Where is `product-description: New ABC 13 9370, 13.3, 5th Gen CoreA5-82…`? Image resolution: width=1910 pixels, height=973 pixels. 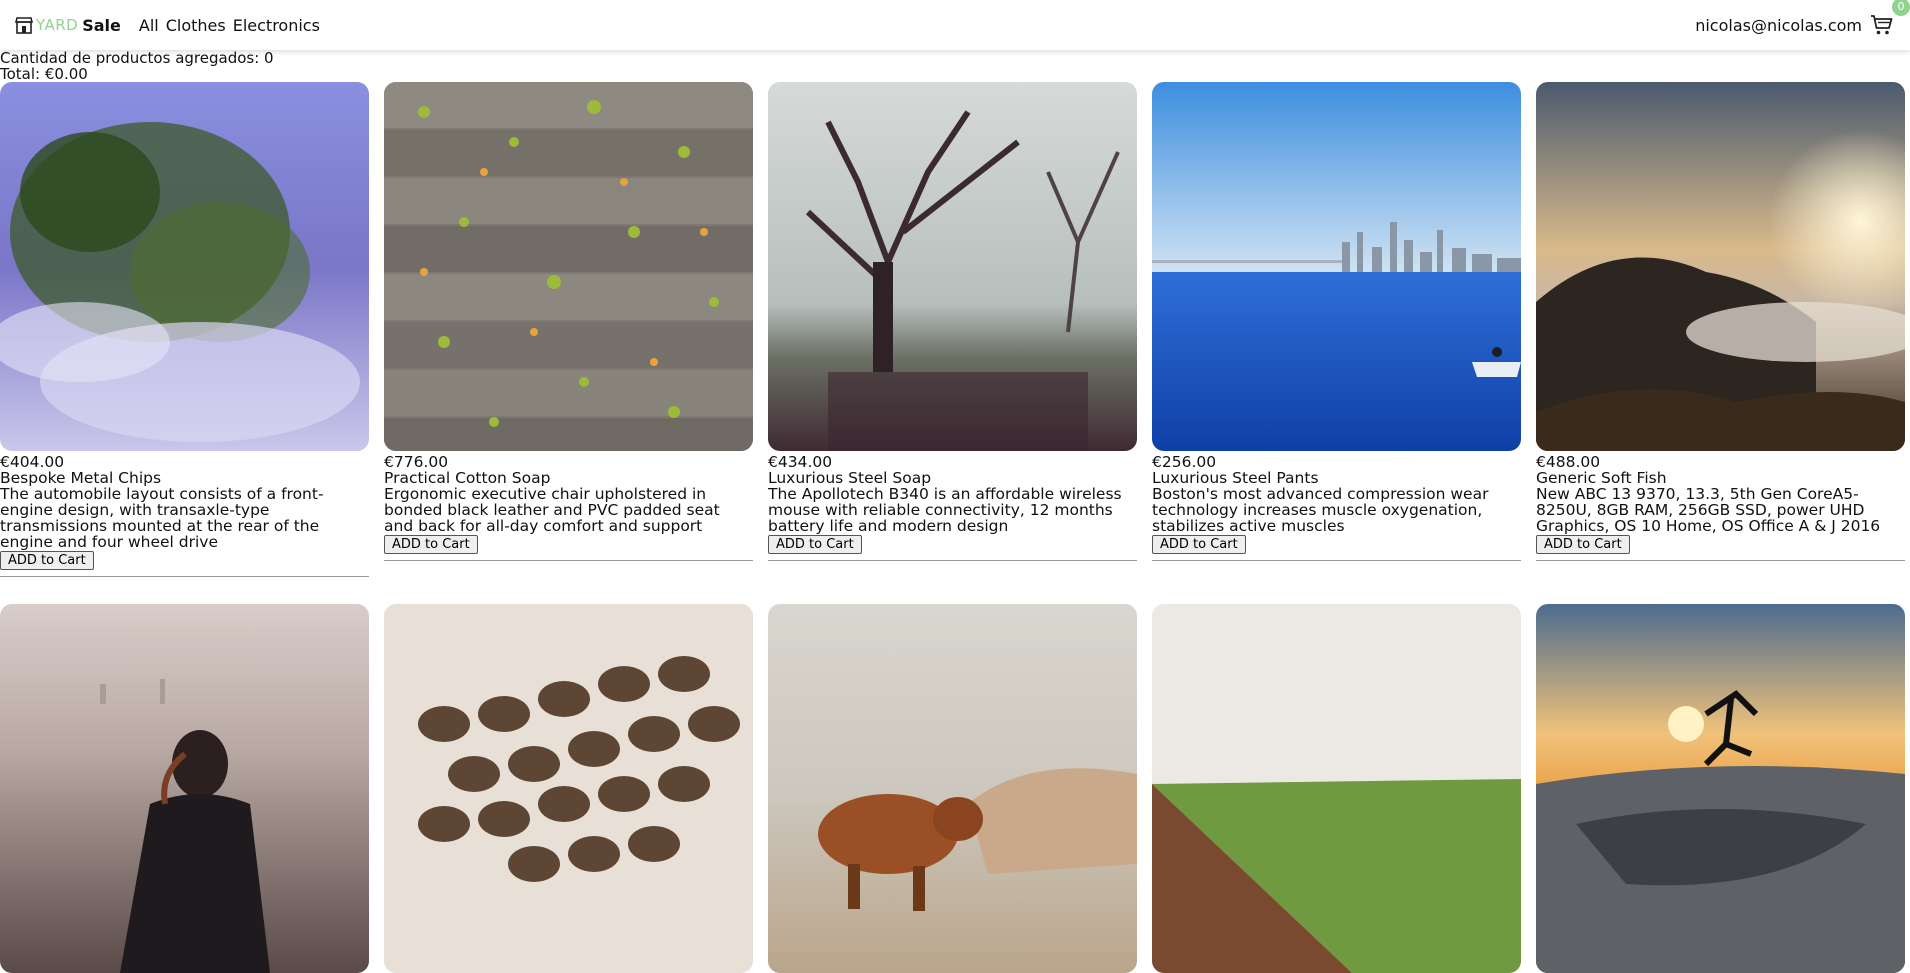
product-description: New ABC 13 9370, 13.3, 5th Gen CoreA5-82… is located at coordinates (1708, 510).